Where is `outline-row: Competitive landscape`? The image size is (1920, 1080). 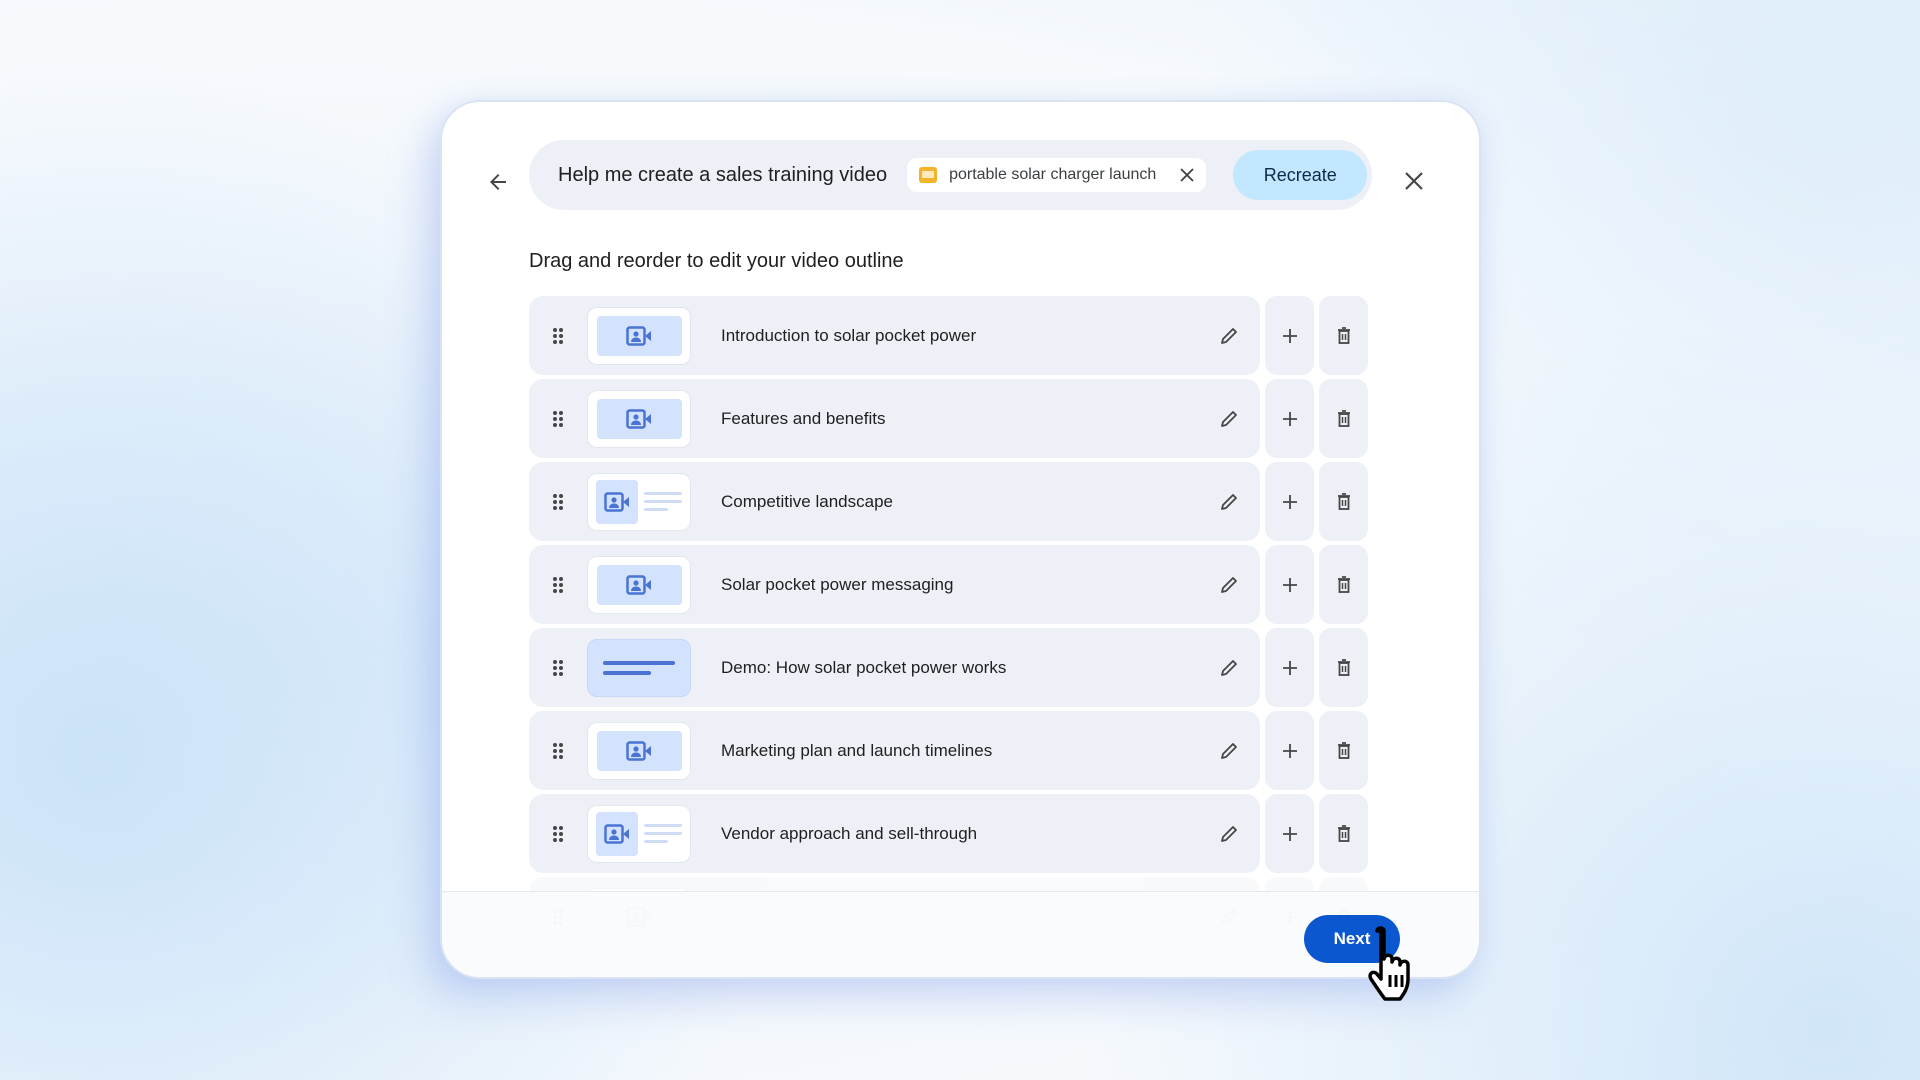 outline-row: Competitive landscape is located at coordinates (949, 501).